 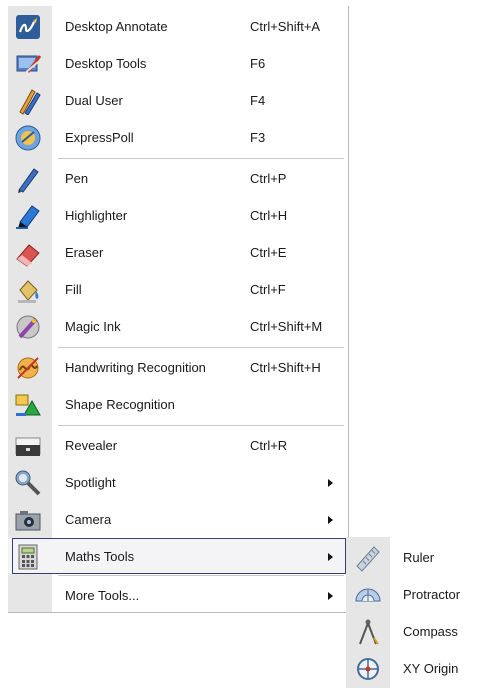 I want to click on menu-item-shortcut: Ctrl+Shift+M, so click(x=286, y=326).